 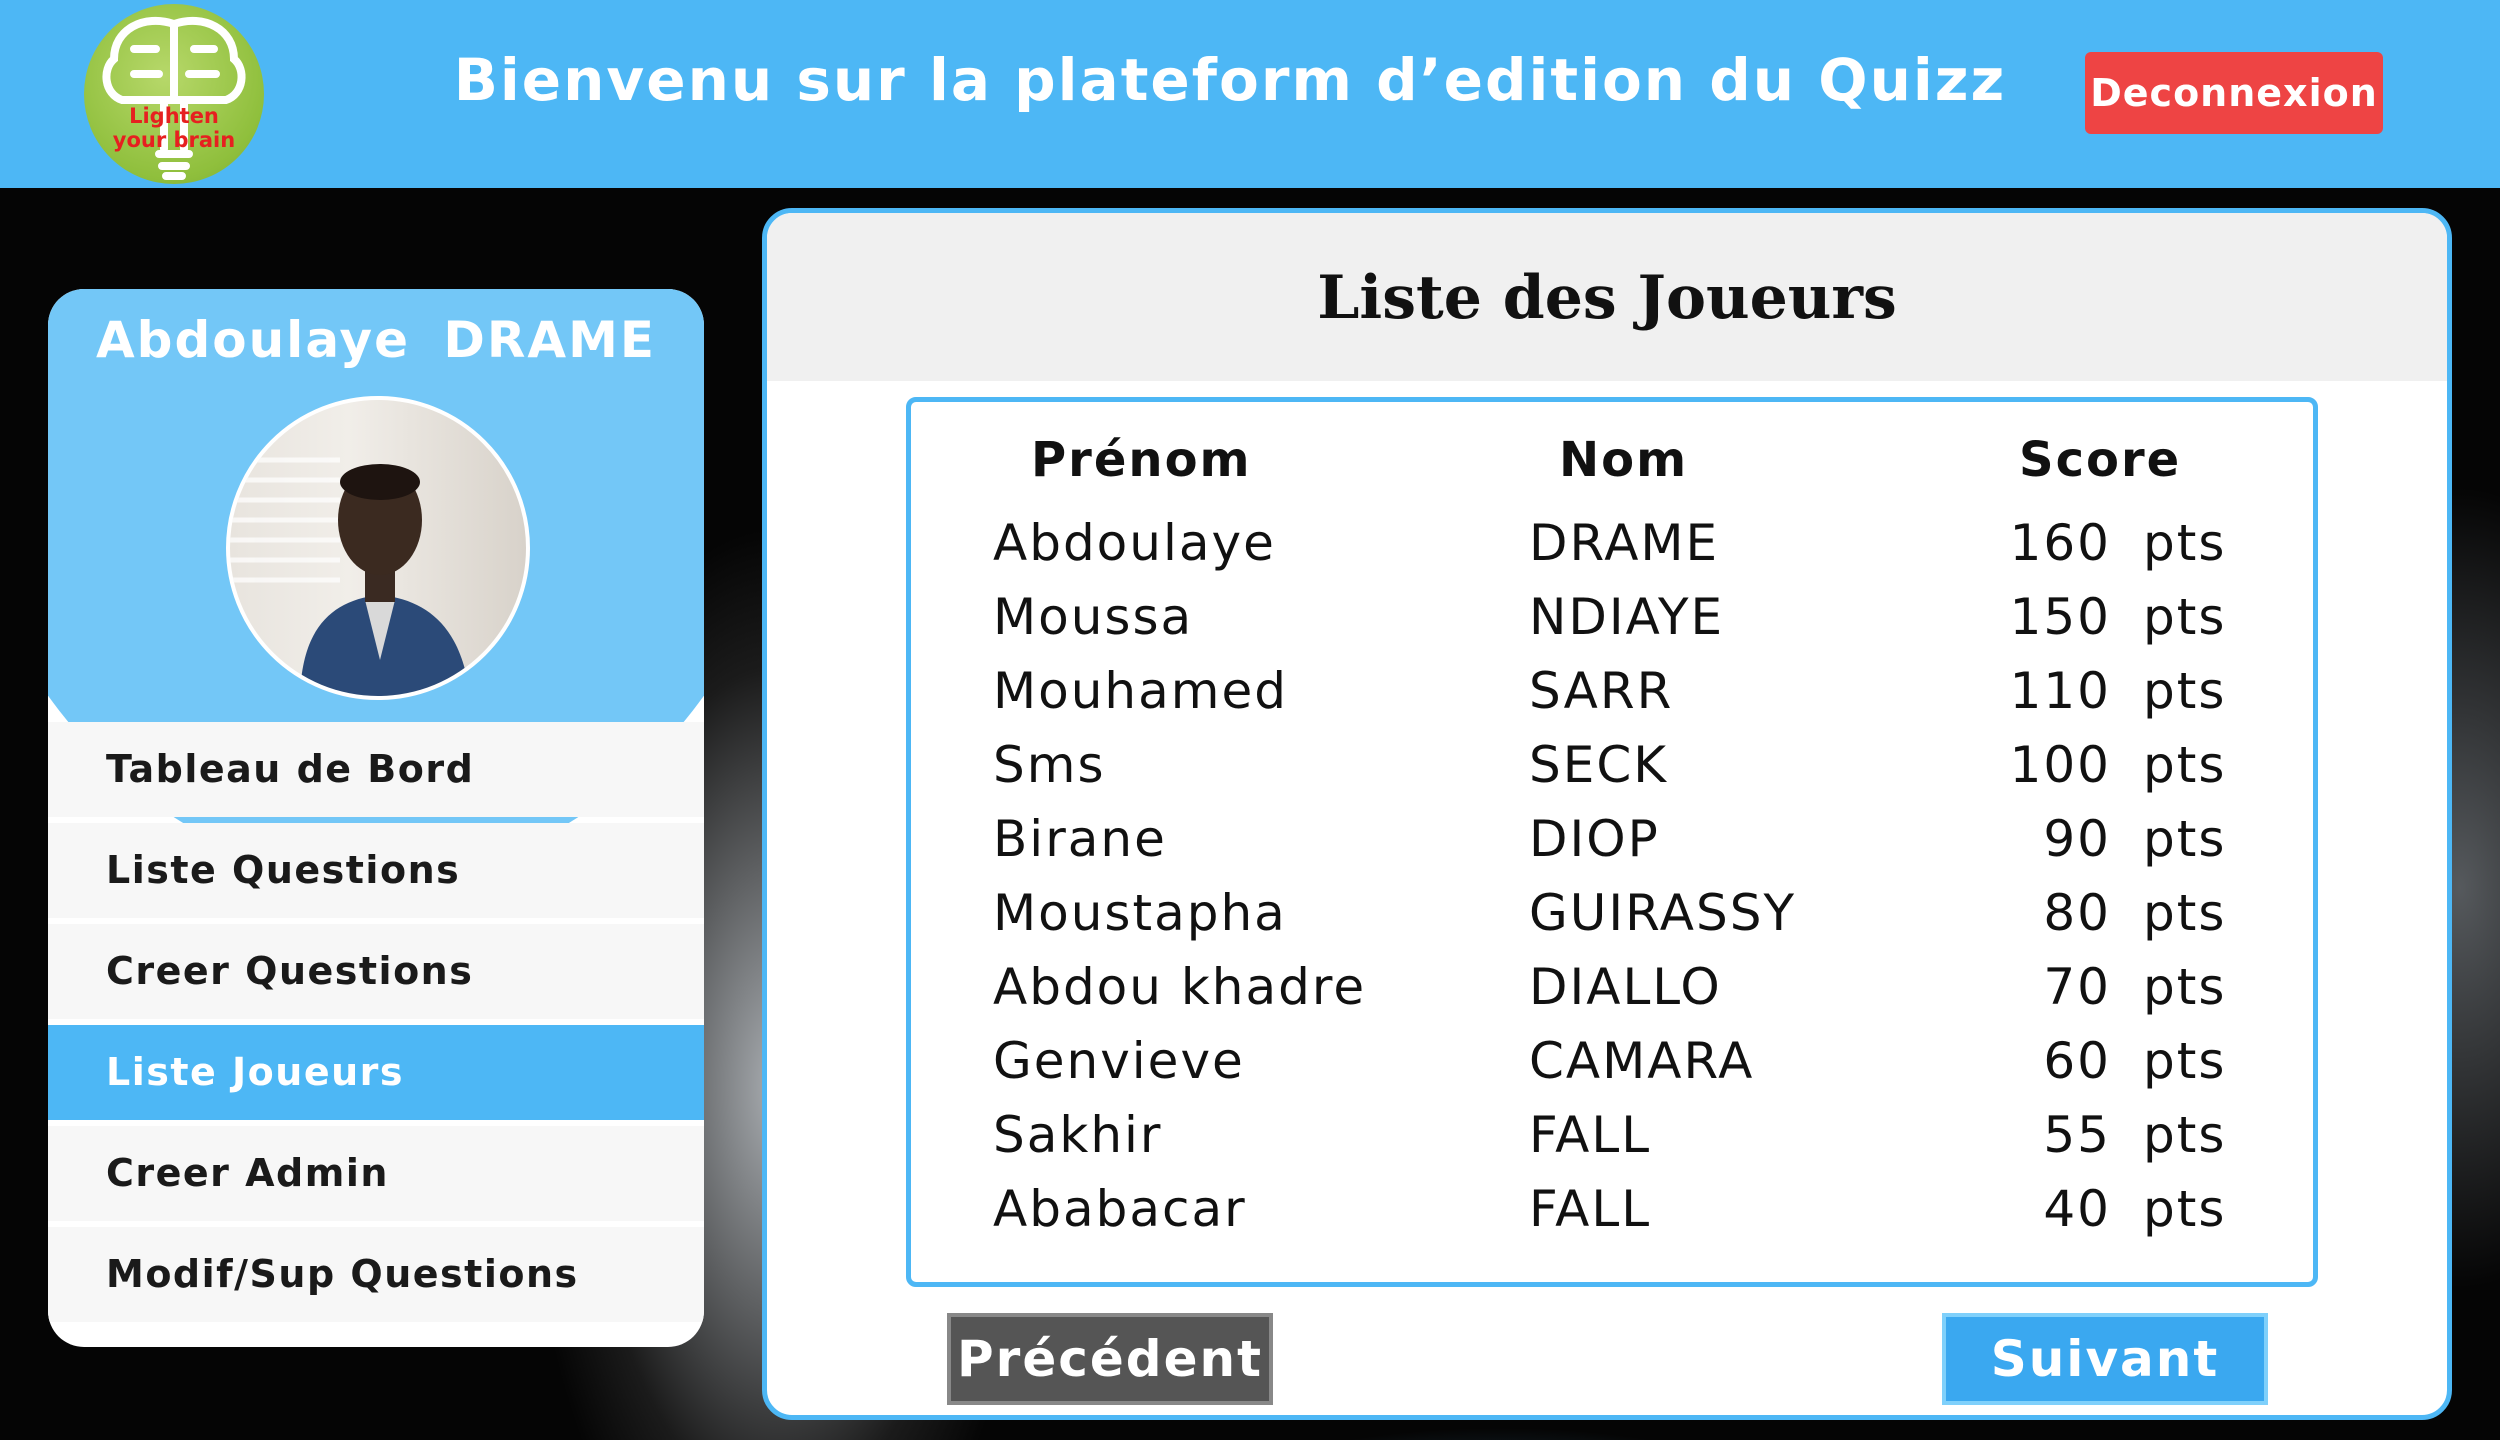 What do you see at coordinates (1119, 1061) in the screenshot?
I see `cell-prenom: Genvieve` at bounding box center [1119, 1061].